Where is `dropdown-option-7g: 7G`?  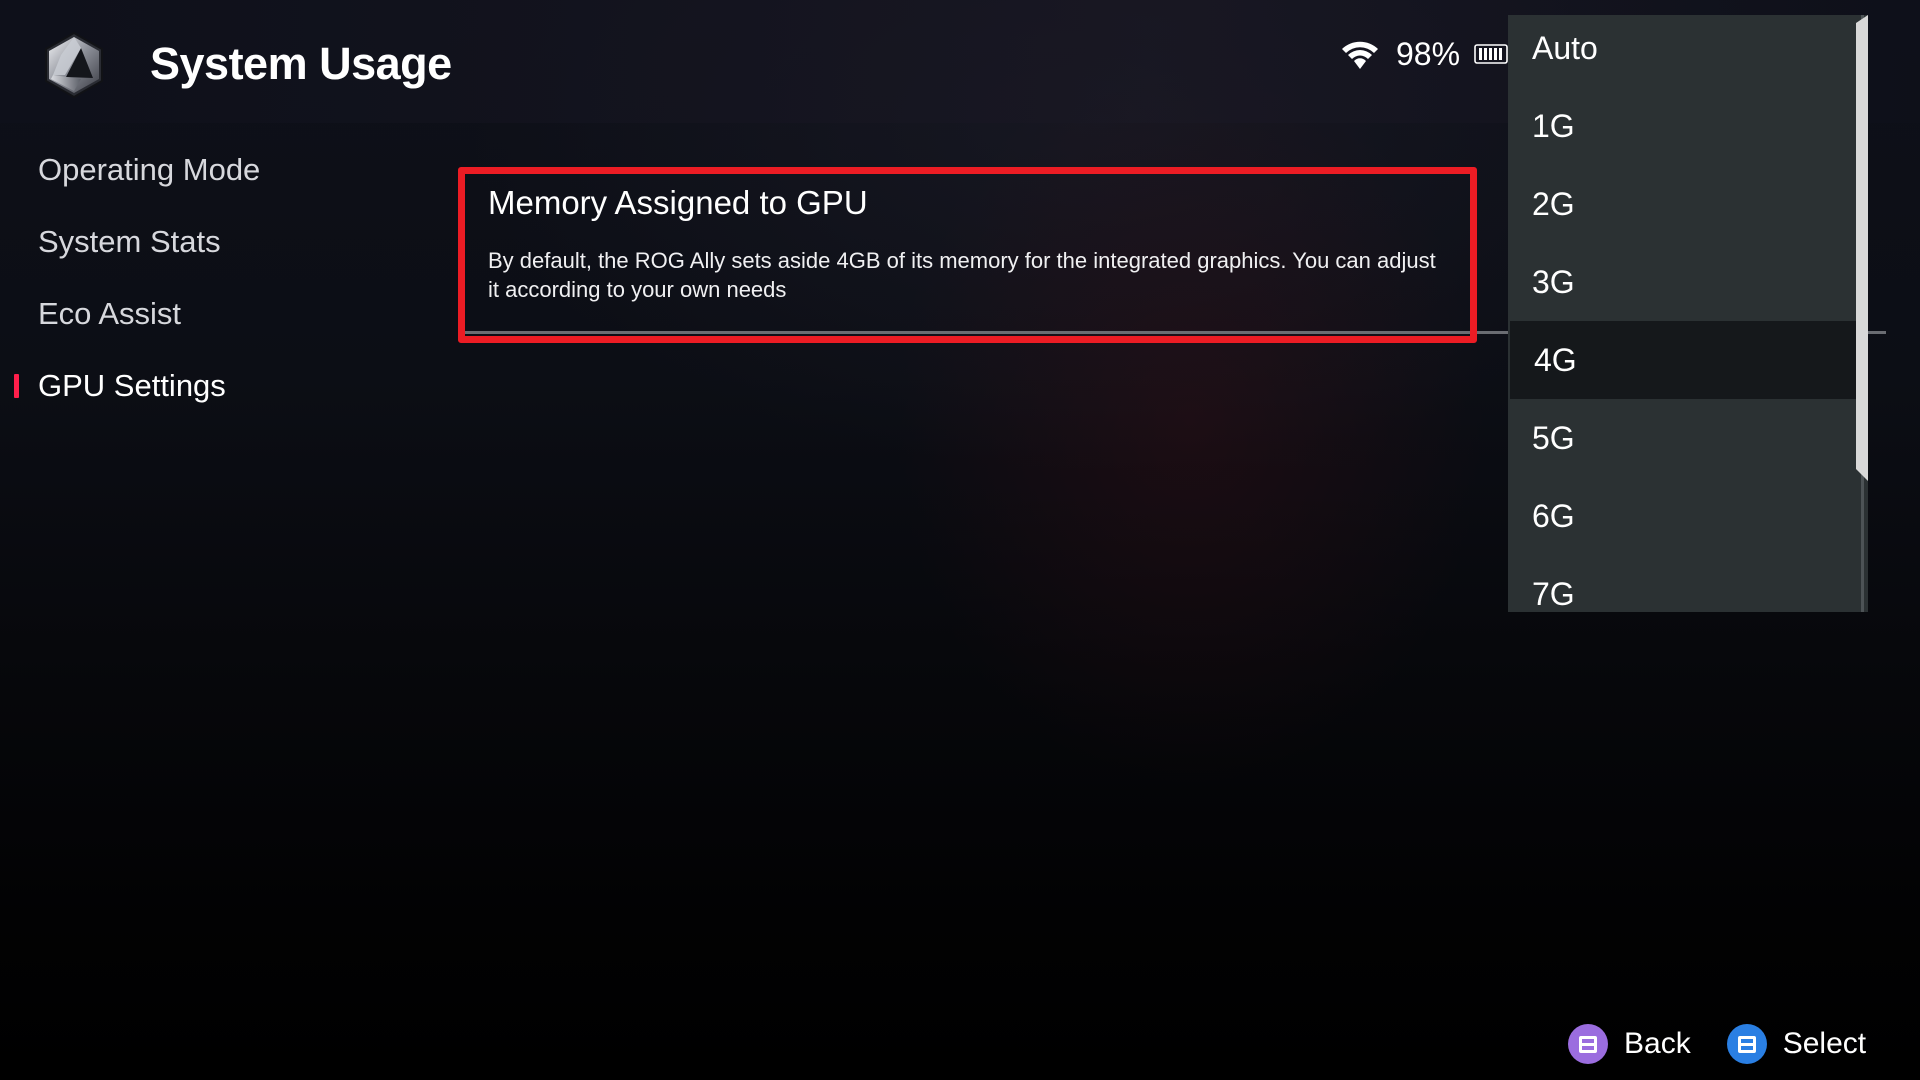
dropdown-option-7g: 7G is located at coordinates (1682, 583).